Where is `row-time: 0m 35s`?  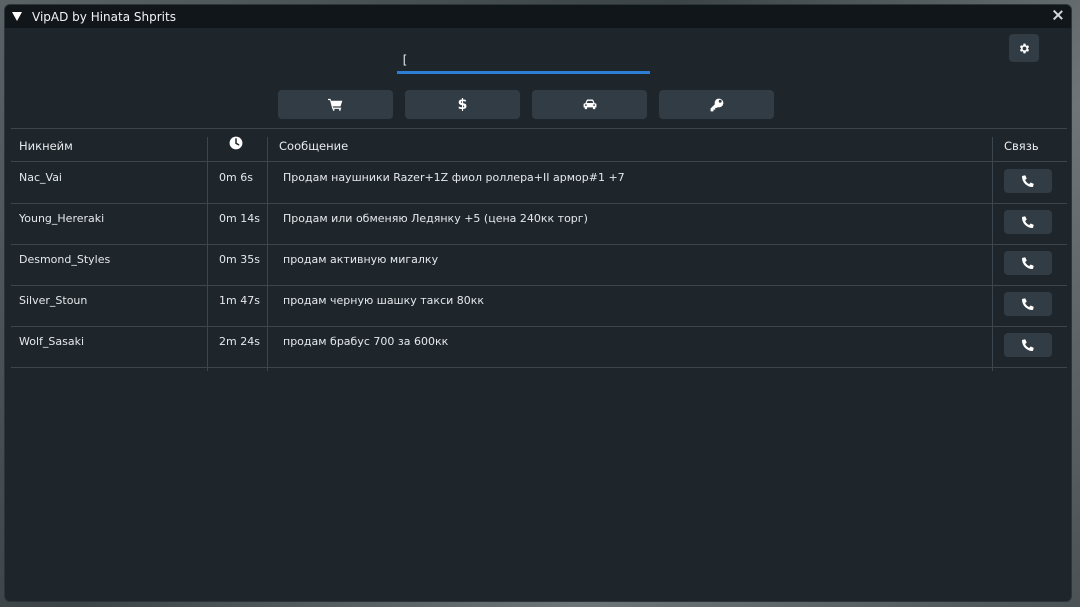
row-time: 0m 35s is located at coordinates (239, 259).